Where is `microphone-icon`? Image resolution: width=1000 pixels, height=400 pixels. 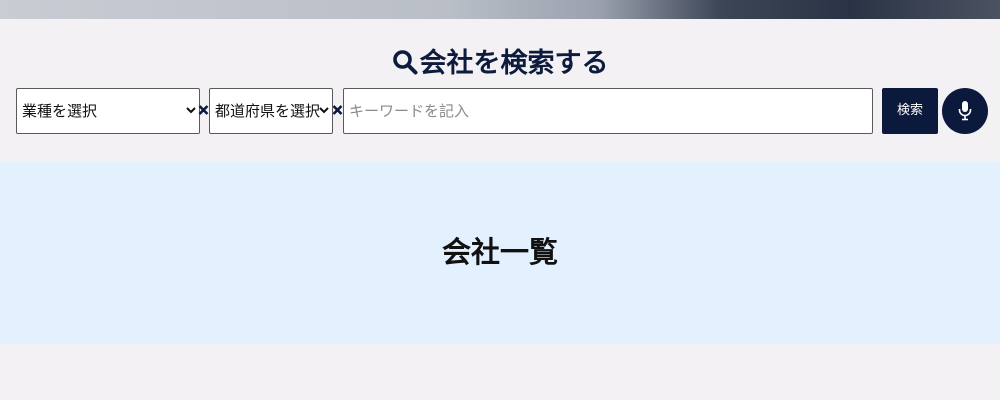 microphone-icon is located at coordinates (965, 111).